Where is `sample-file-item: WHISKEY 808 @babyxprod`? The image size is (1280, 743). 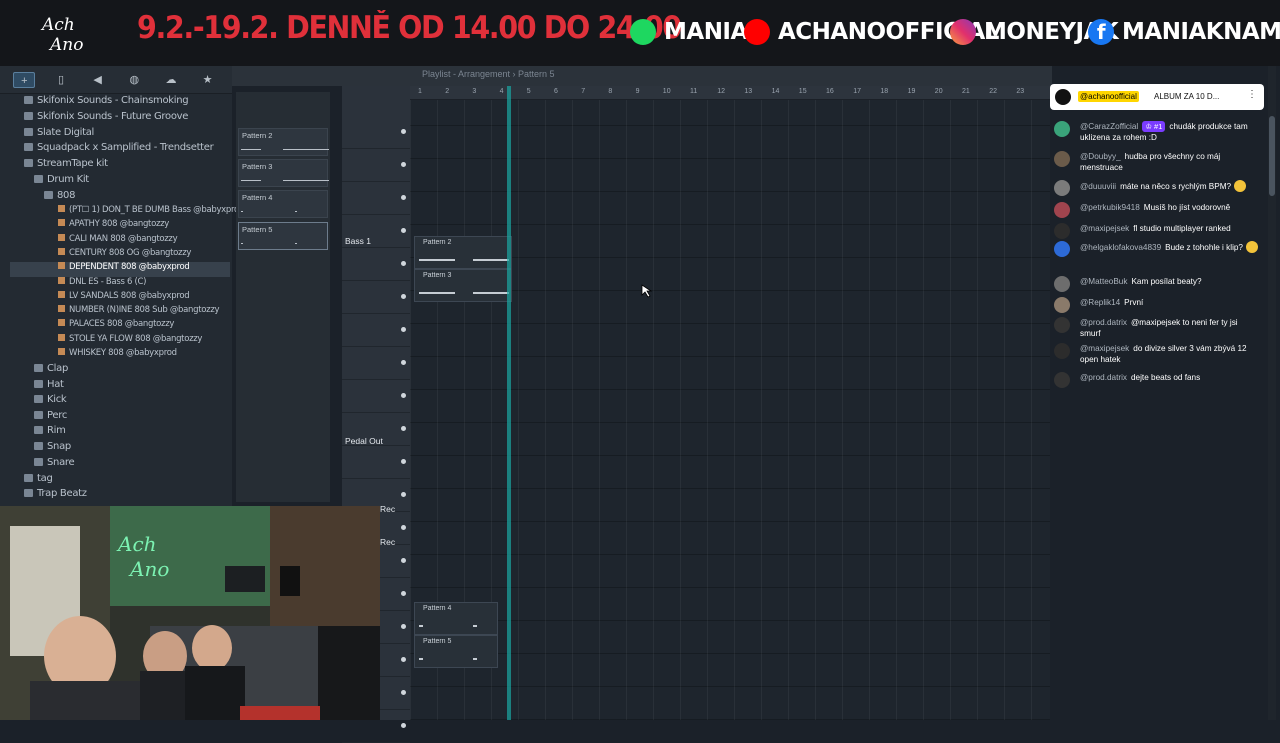 sample-file-item: WHISKEY 808 @babyxprod is located at coordinates (117, 355).